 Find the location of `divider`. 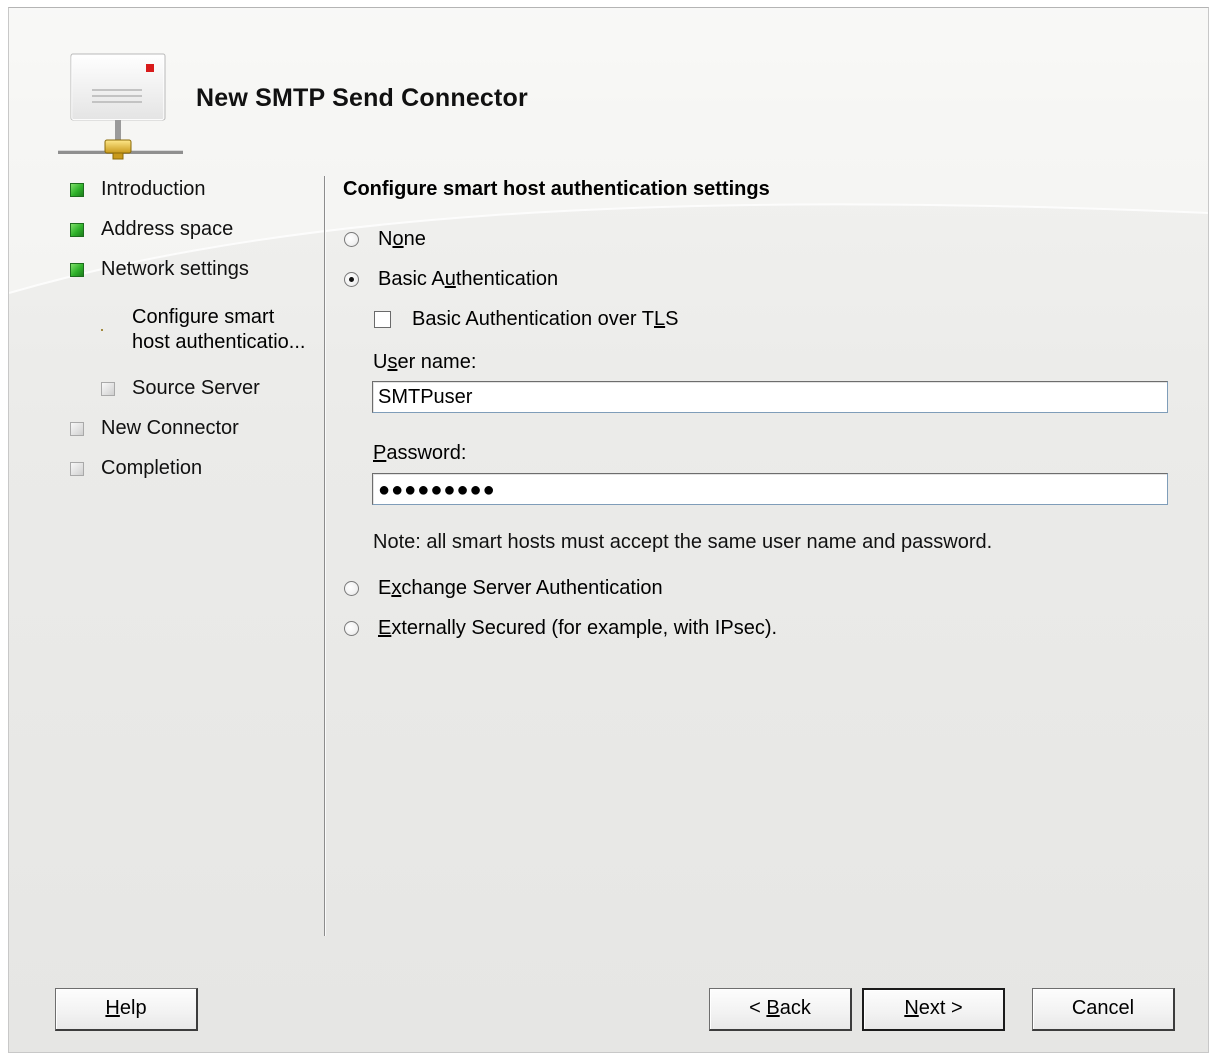

divider is located at coordinates (325, 556).